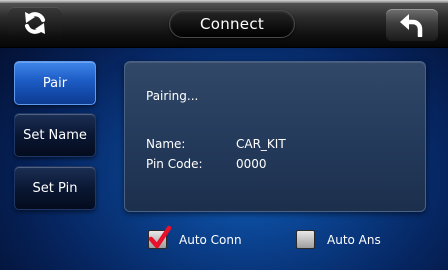 Image resolution: width=448 pixels, height=270 pixels. What do you see at coordinates (55, 188) in the screenshot?
I see `set-pin-button: Set Pin` at bounding box center [55, 188].